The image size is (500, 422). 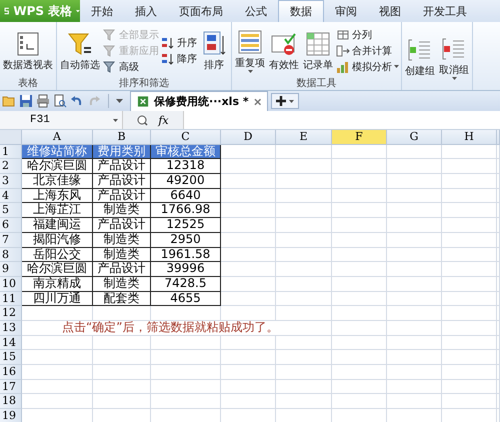 I want to click on function-button: fx, so click(x=163, y=120).